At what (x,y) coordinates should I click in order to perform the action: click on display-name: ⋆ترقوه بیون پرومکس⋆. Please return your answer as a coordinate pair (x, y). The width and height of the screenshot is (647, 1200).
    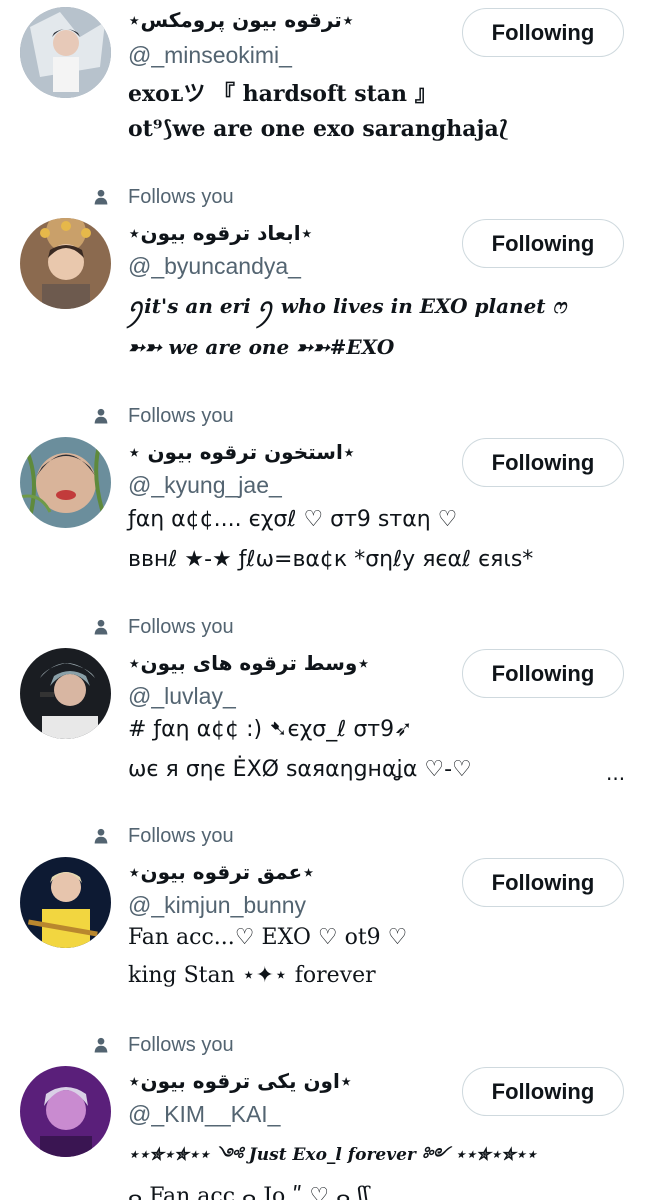
    Looking at the image, I should click on (241, 20).